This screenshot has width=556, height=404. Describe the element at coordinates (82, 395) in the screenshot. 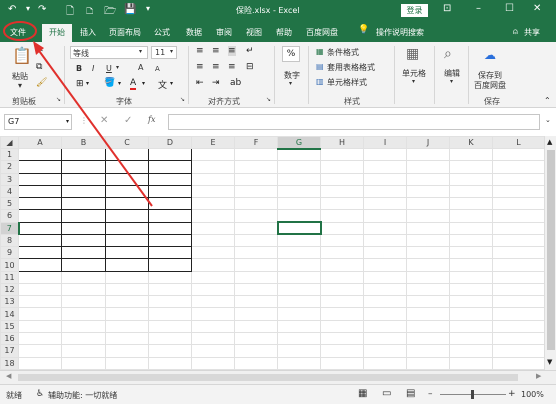

I see `accessibility-status: 辅助功能: 一切就绪` at that location.